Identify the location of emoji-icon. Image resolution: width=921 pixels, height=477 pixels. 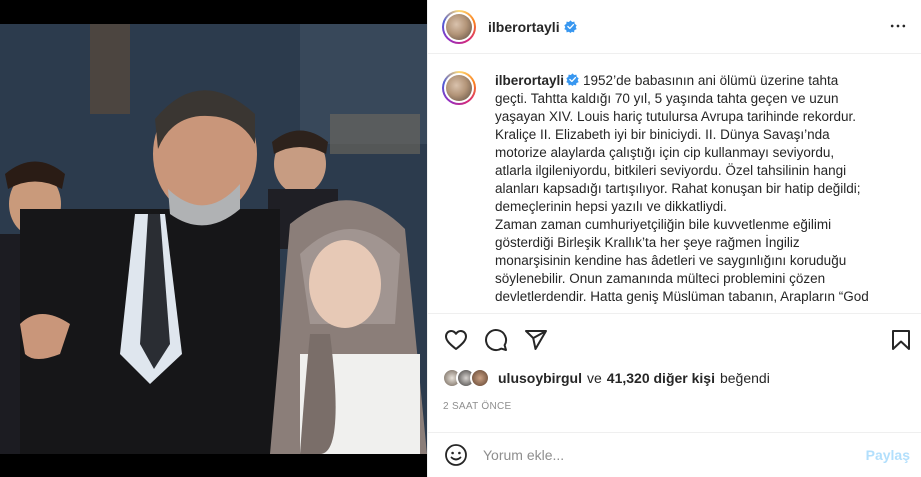
(456, 455).